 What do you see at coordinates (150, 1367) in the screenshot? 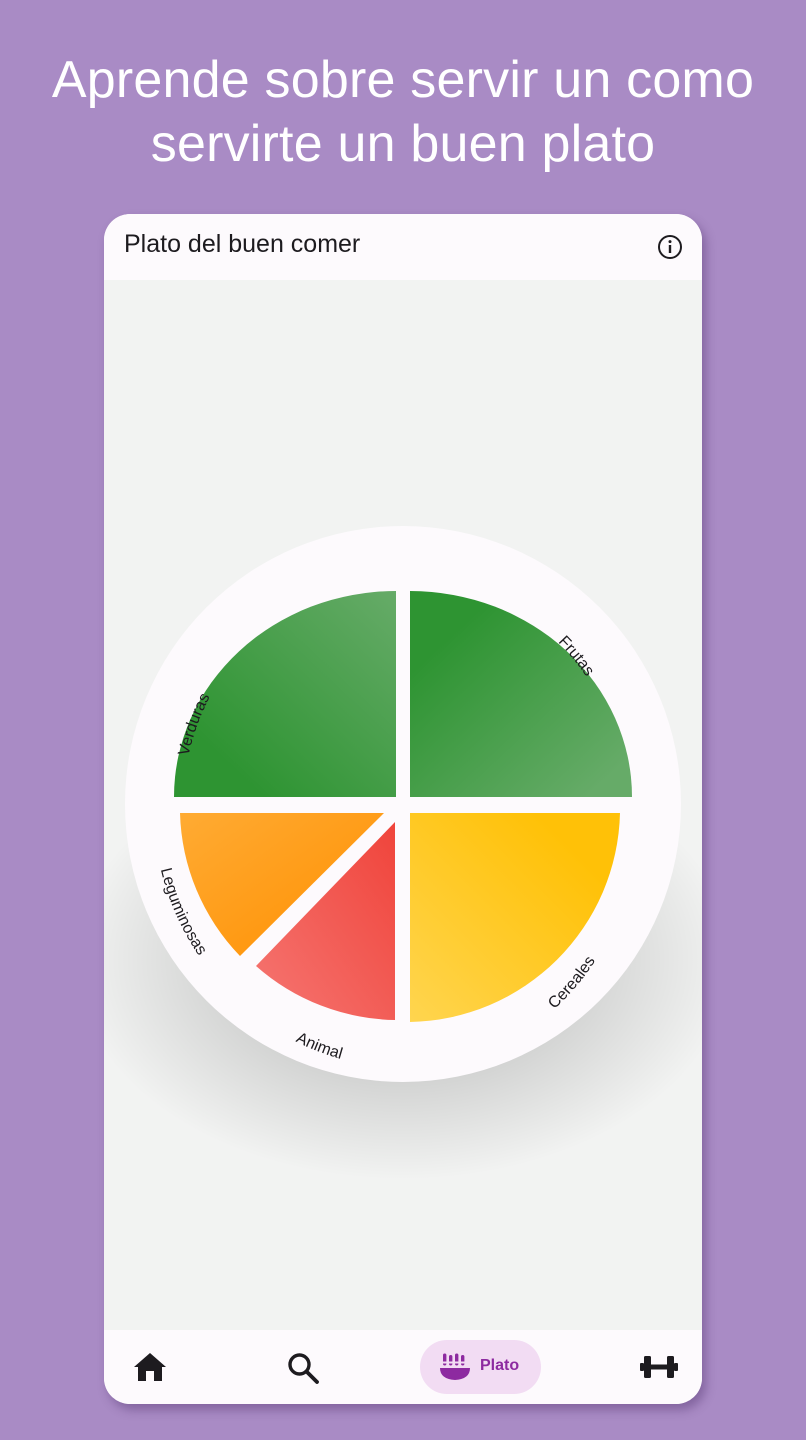
I see `home-icon` at bounding box center [150, 1367].